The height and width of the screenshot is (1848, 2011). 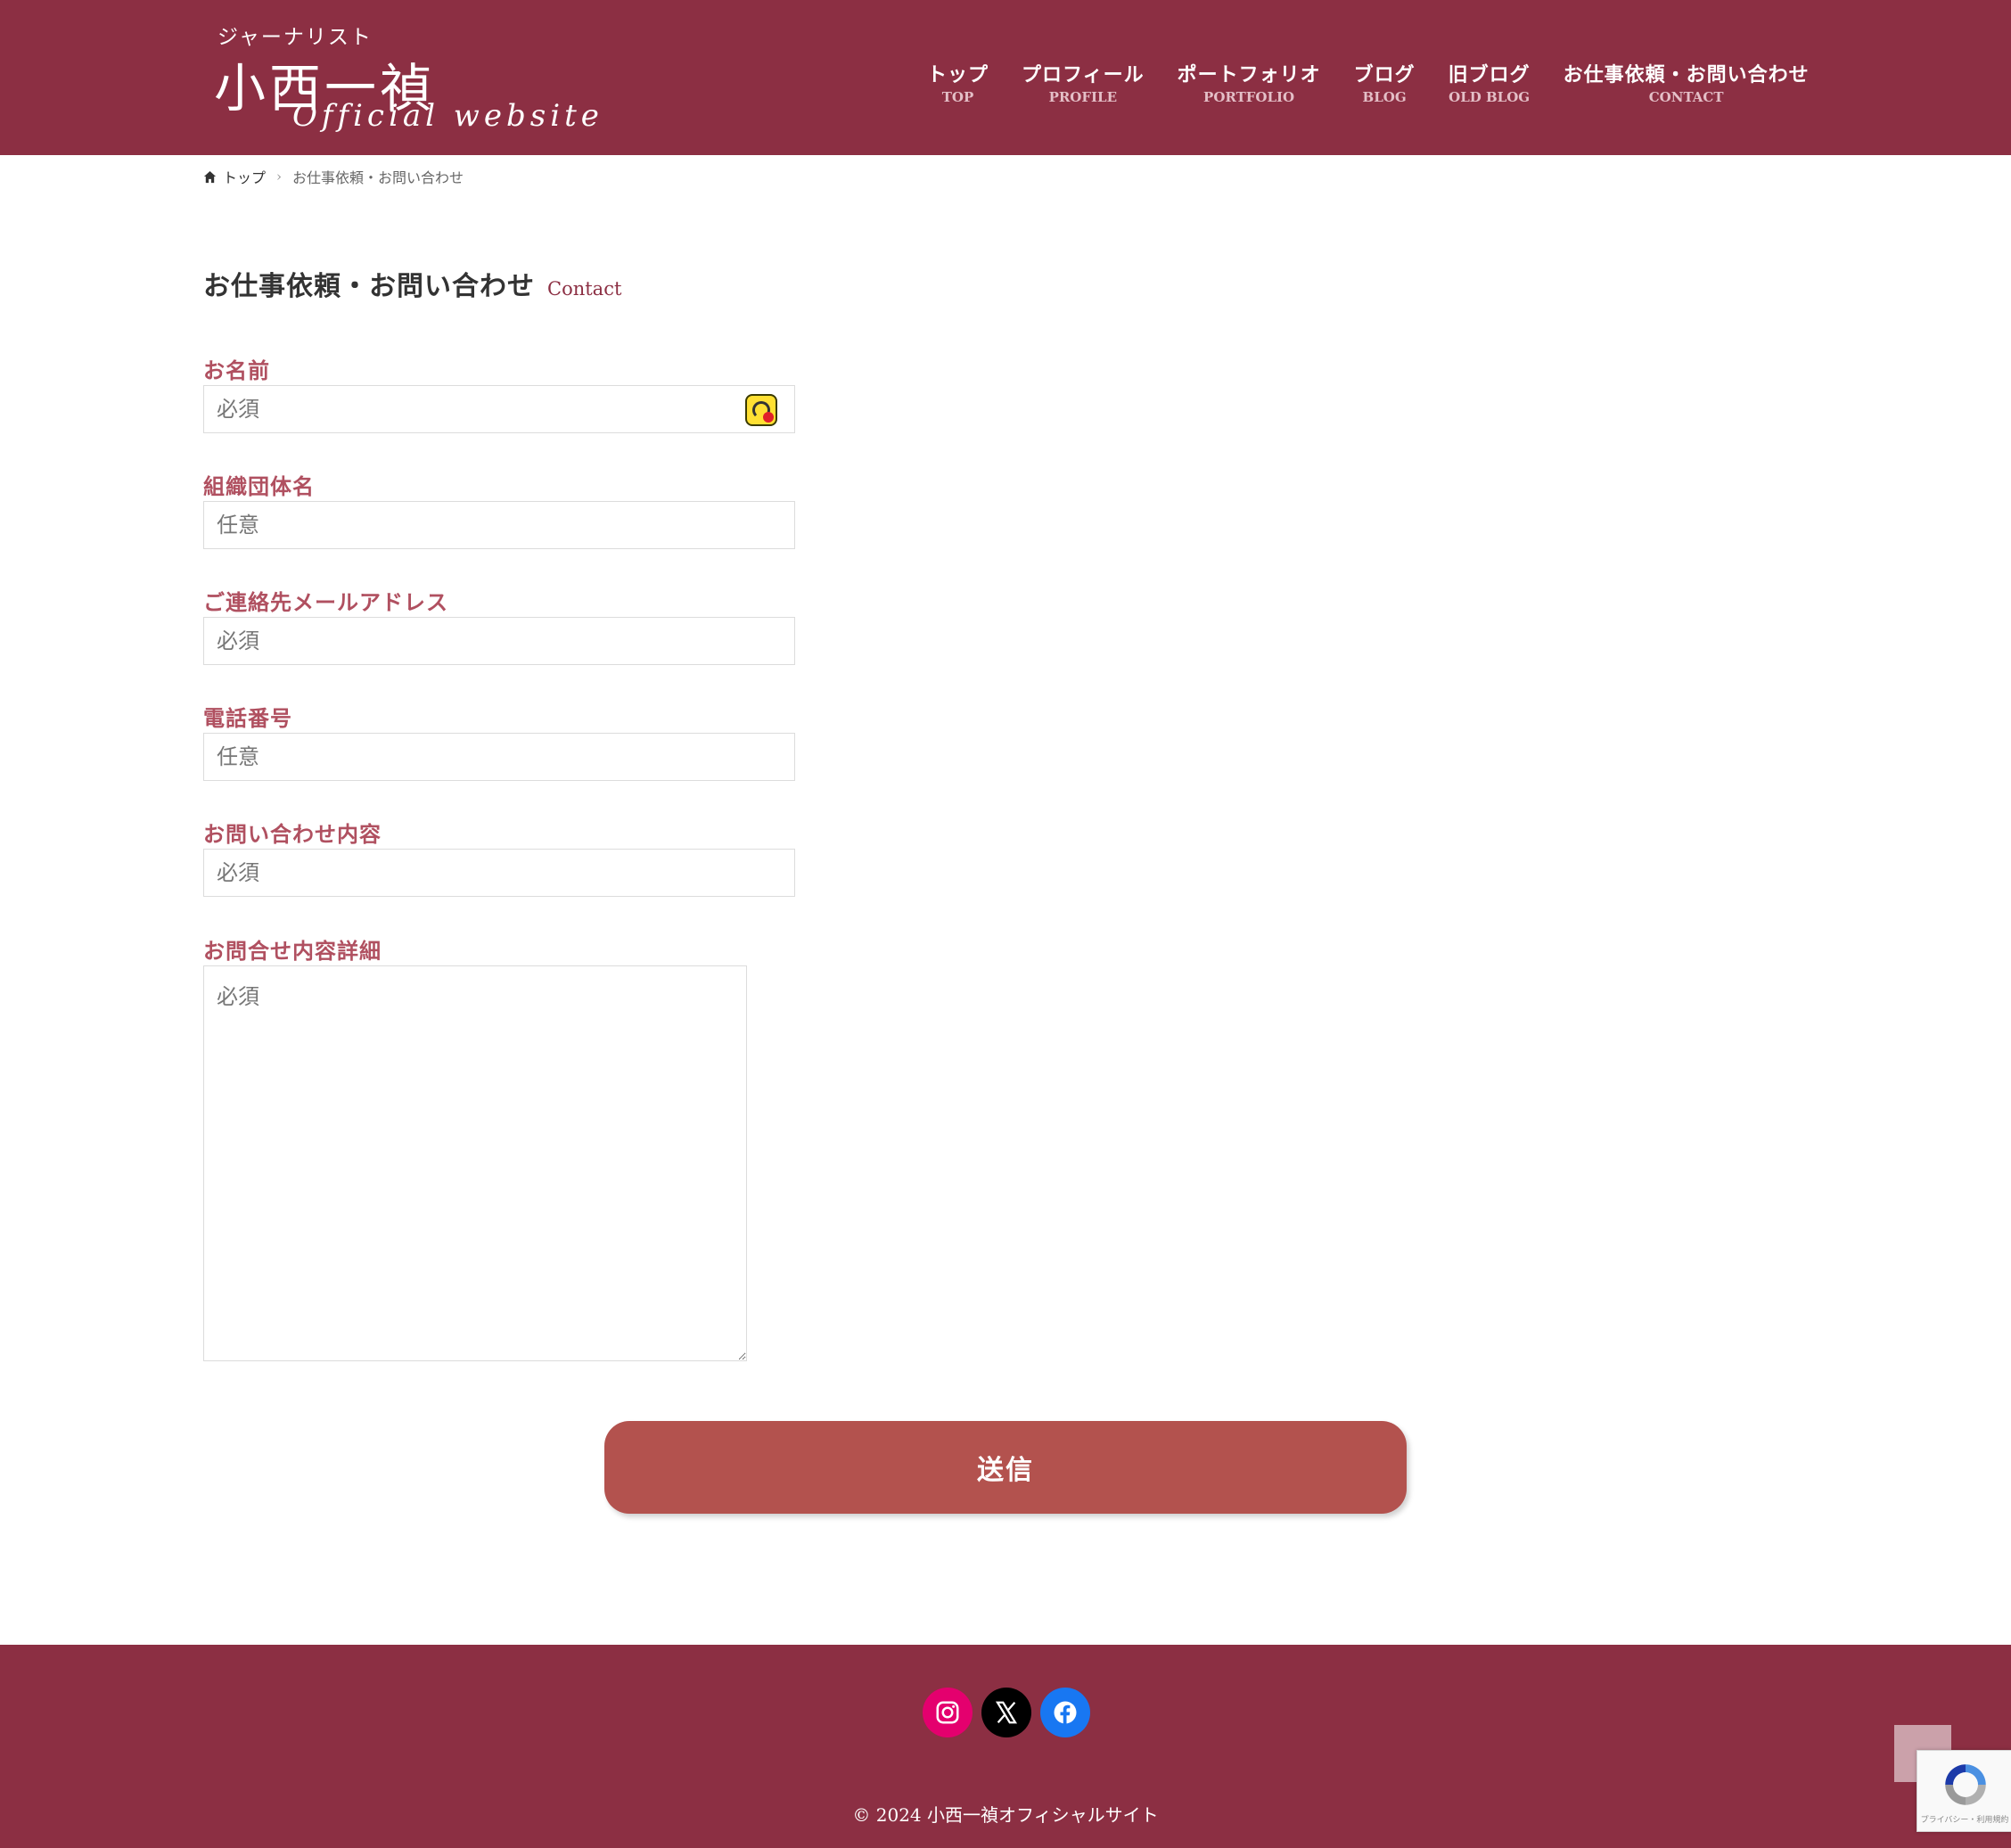 I want to click on breadcrumb-current: お仕事依頼・お問い合わせ, so click(x=378, y=177).